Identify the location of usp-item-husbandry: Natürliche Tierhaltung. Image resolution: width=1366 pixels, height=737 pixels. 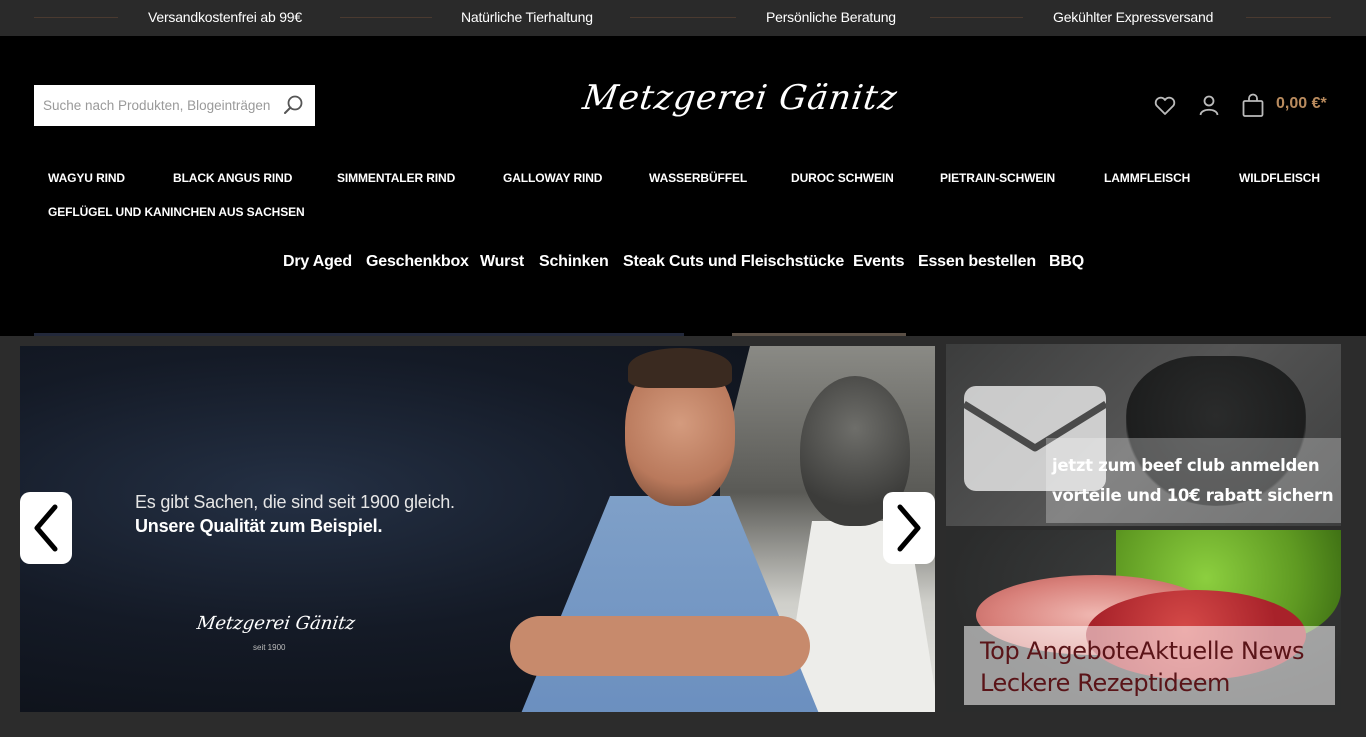
(527, 17).